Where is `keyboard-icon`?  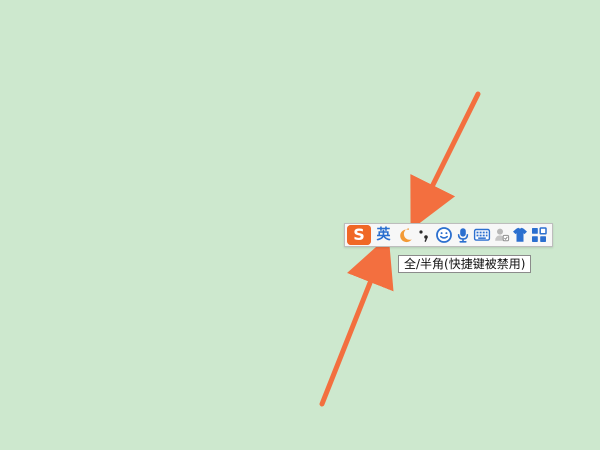
keyboard-icon is located at coordinates (482, 234).